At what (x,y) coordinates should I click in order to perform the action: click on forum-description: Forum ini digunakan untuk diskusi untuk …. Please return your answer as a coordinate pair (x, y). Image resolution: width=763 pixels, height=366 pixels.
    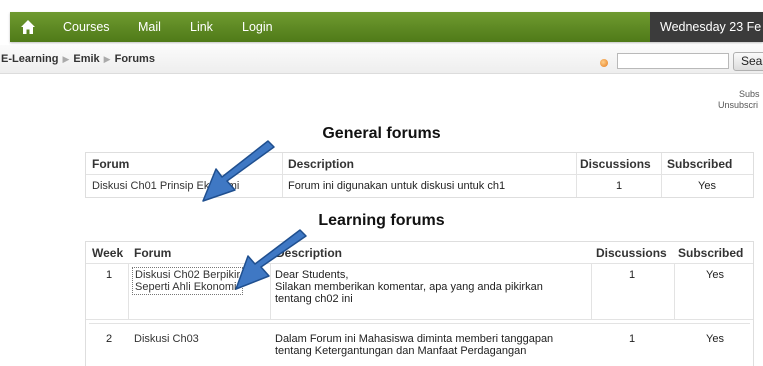
    Looking at the image, I should click on (397, 186).